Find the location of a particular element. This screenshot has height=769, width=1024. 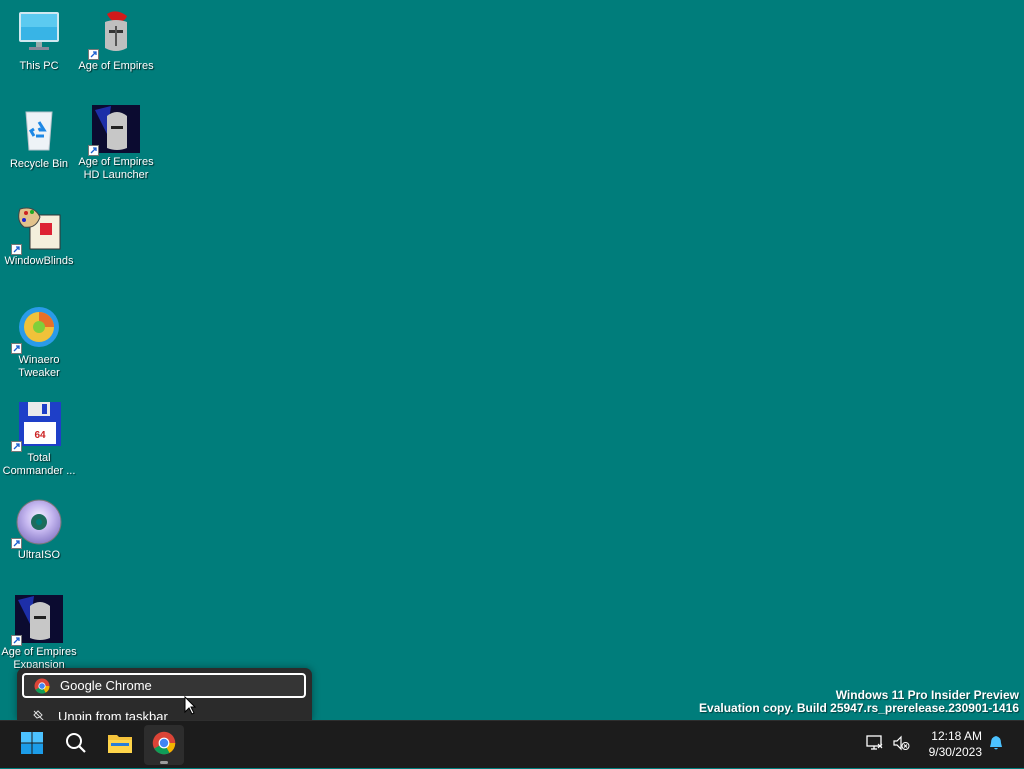

jumplist-item-google-chrome: Google Chrome is located at coordinates (164, 685).